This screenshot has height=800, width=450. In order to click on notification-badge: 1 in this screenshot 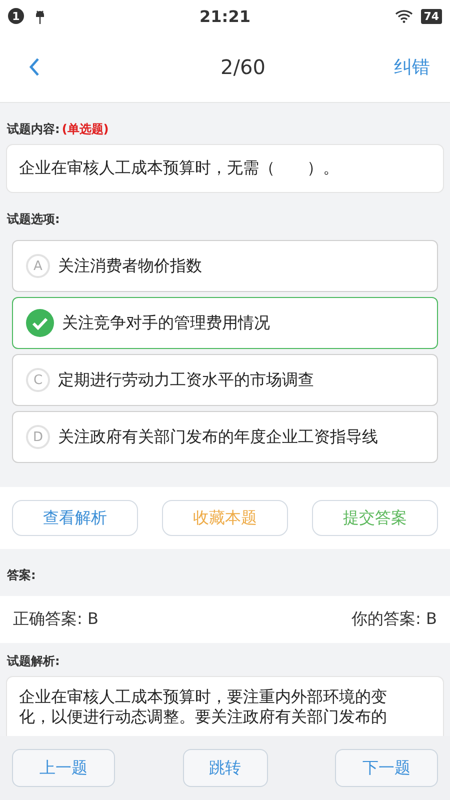, I will do `click(16, 16)`.